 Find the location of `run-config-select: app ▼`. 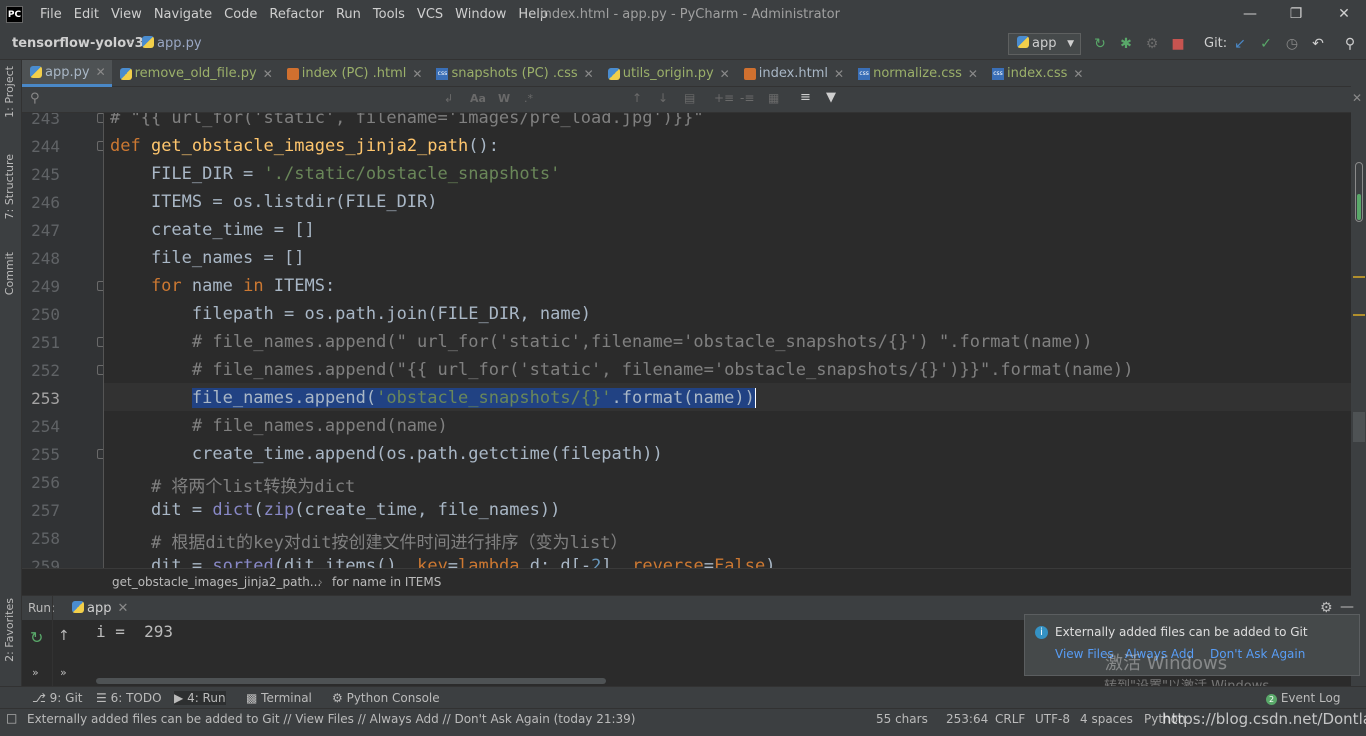

run-config-select: app ▼ is located at coordinates (1044, 44).